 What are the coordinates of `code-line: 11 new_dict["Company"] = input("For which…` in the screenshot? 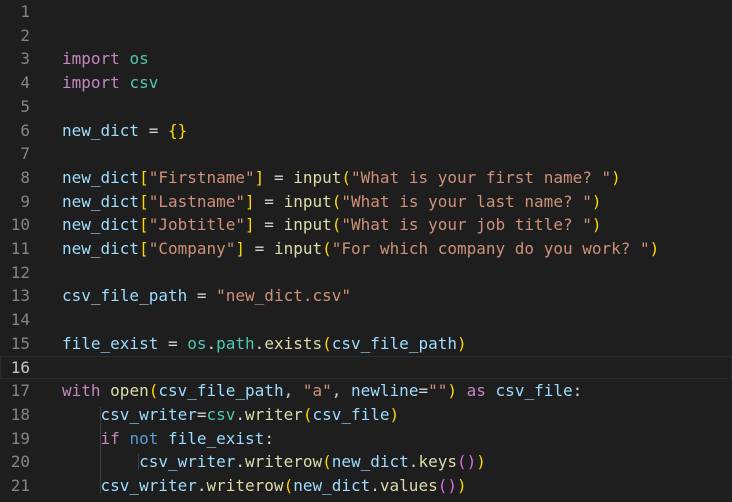 It's located at (366, 249).